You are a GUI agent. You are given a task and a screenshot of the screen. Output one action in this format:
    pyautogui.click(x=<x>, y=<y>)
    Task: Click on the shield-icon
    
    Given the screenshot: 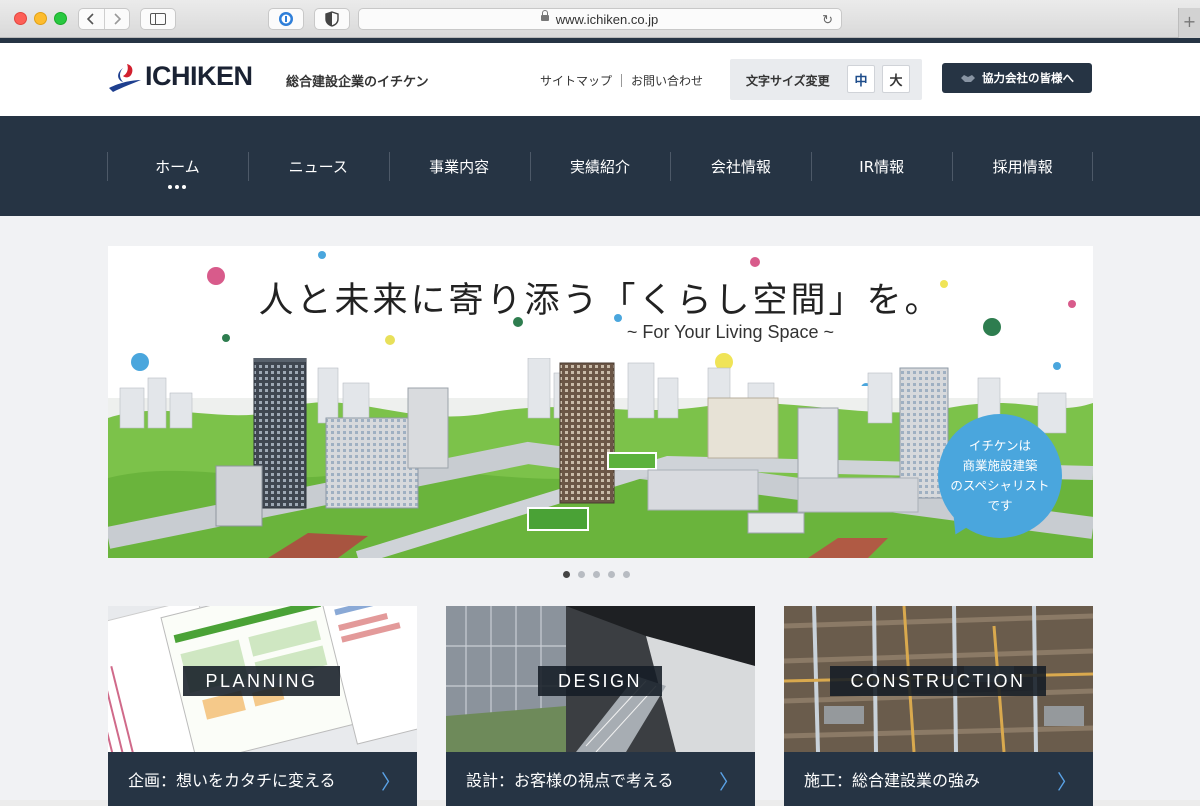 What is the action you would take?
    pyautogui.click(x=332, y=19)
    